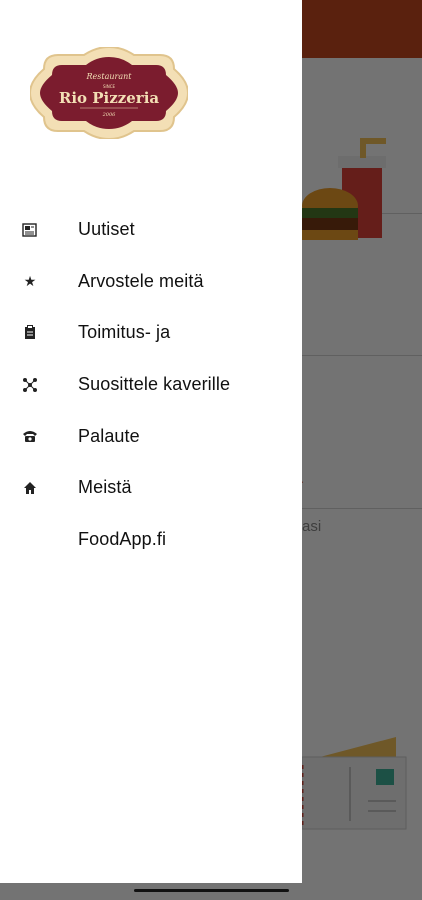 The height and width of the screenshot is (900, 422). What do you see at coordinates (30, 230) in the screenshot?
I see `newspaper-icon` at bounding box center [30, 230].